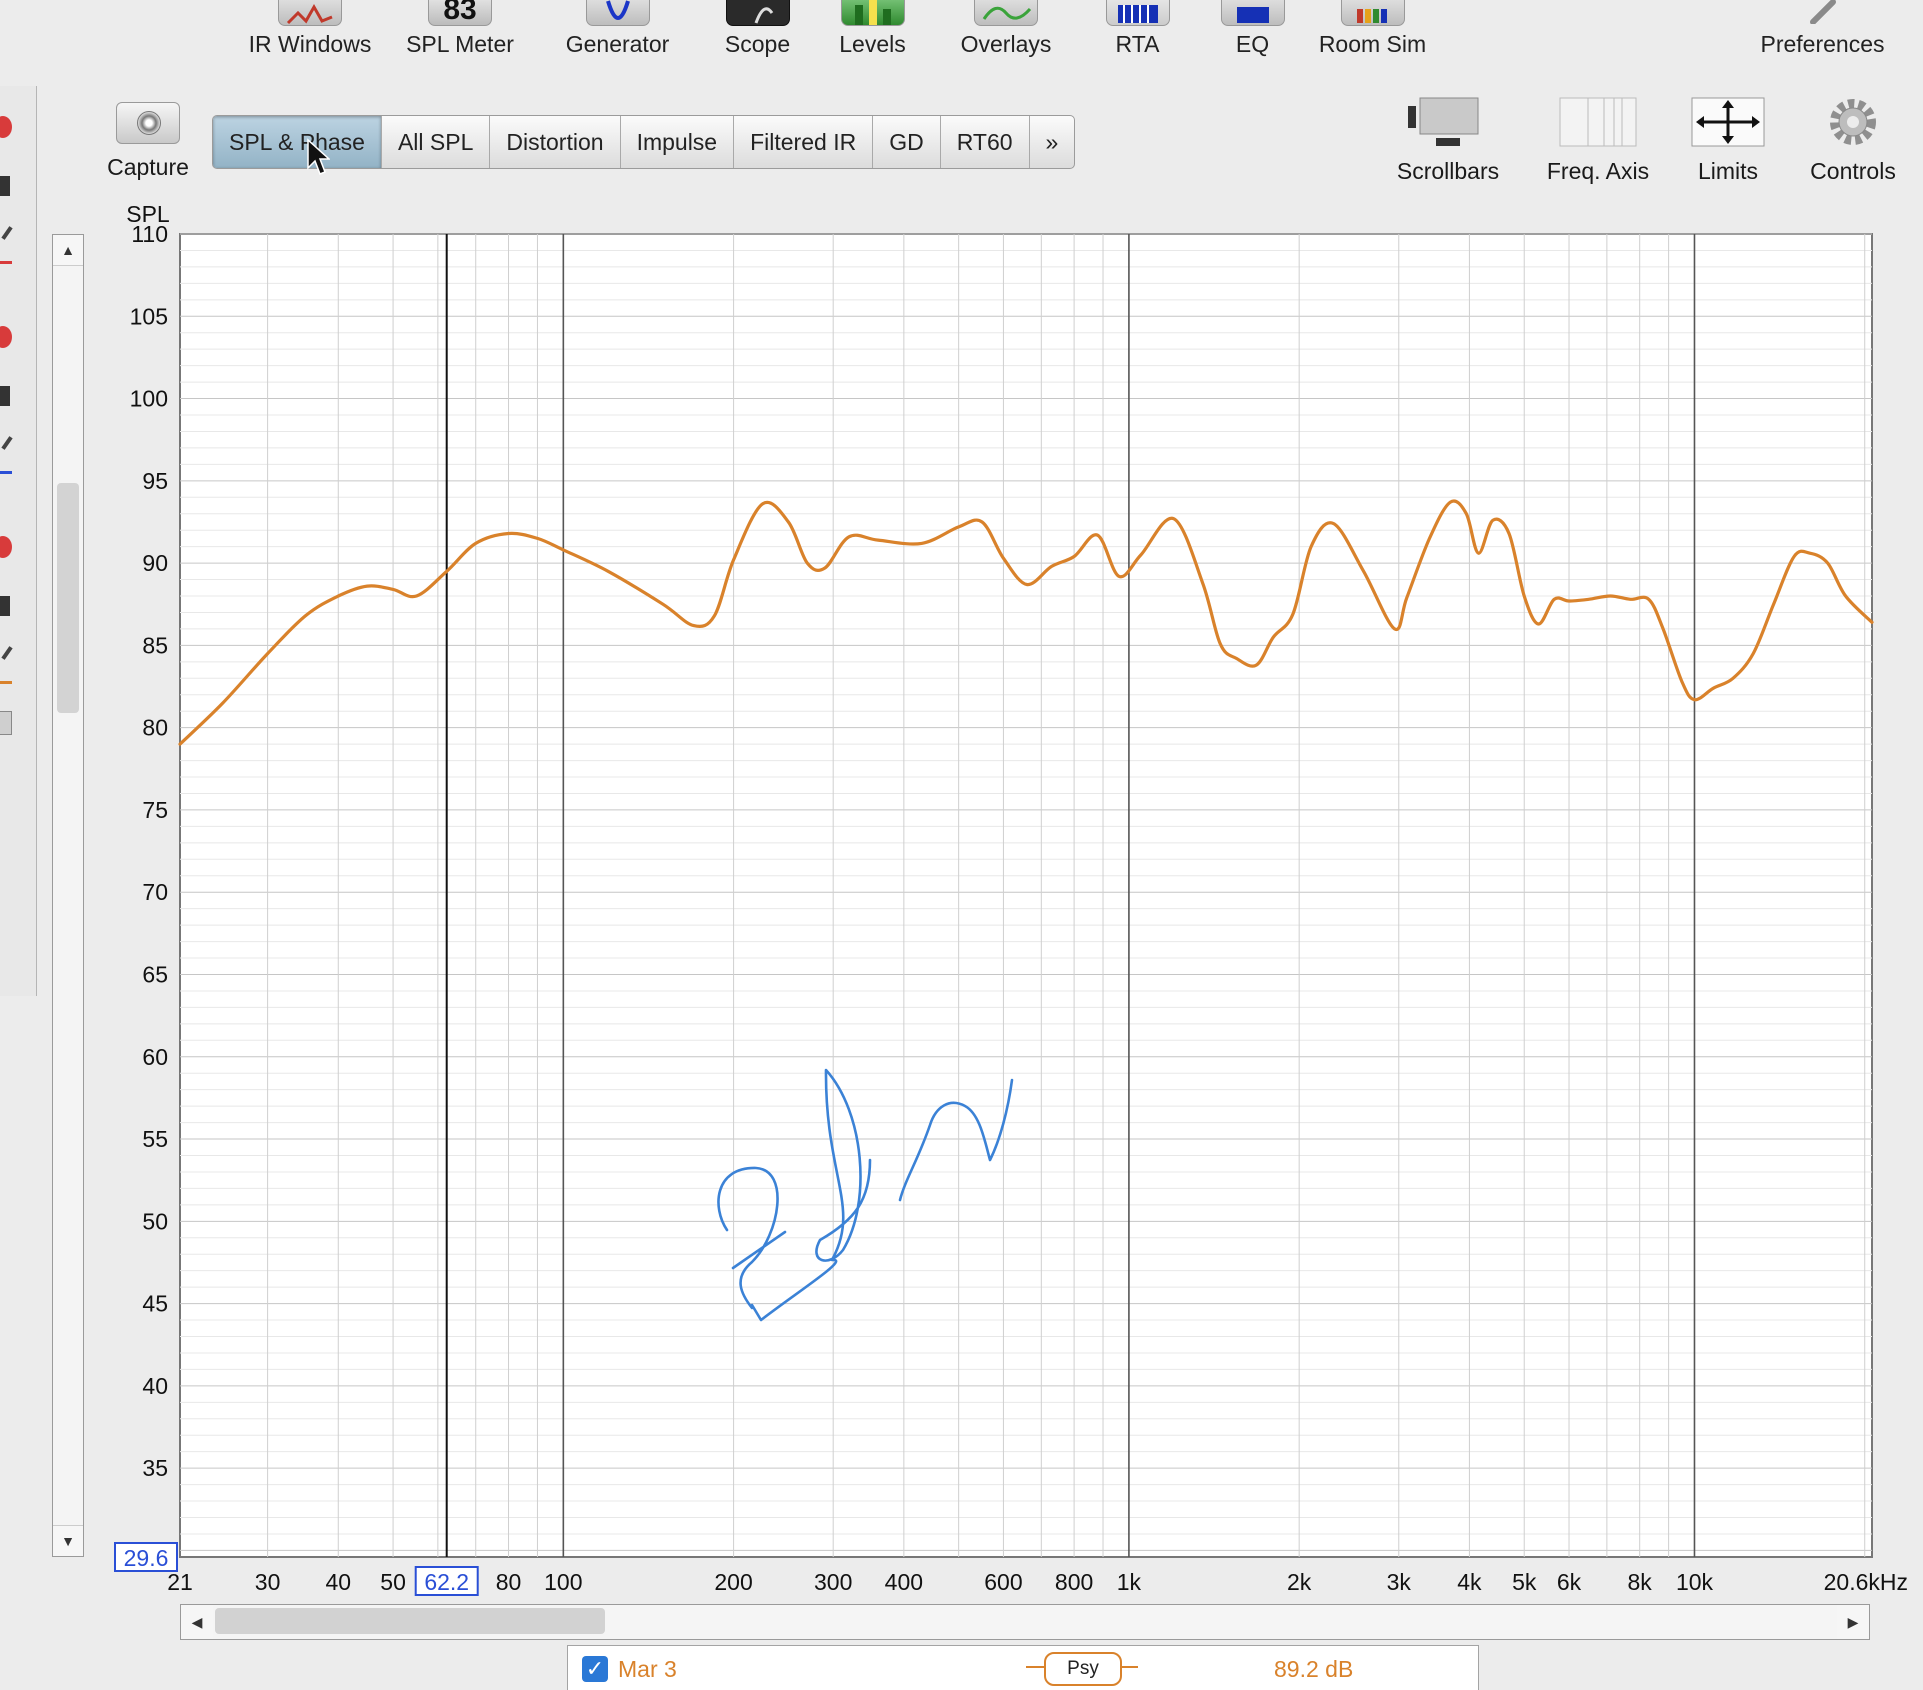  I want to click on x-axis-end-label: 20.6kHz, so click(1866, 1582).